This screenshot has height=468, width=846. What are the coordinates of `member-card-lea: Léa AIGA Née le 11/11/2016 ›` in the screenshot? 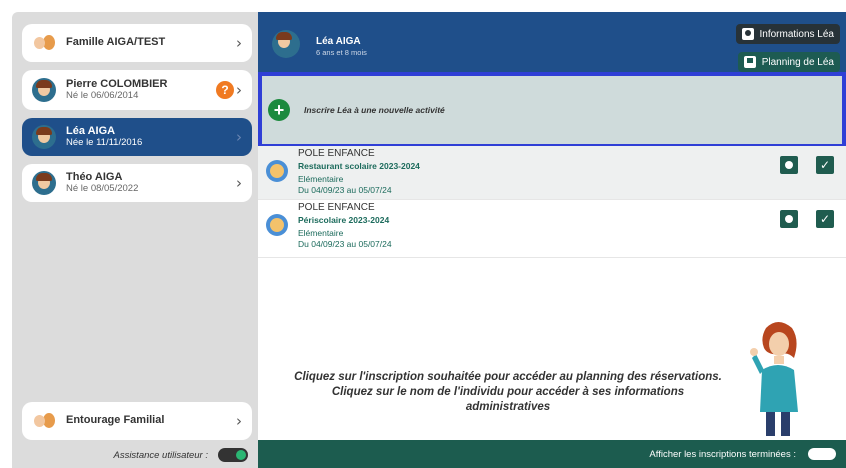 It's located at (137, 137).